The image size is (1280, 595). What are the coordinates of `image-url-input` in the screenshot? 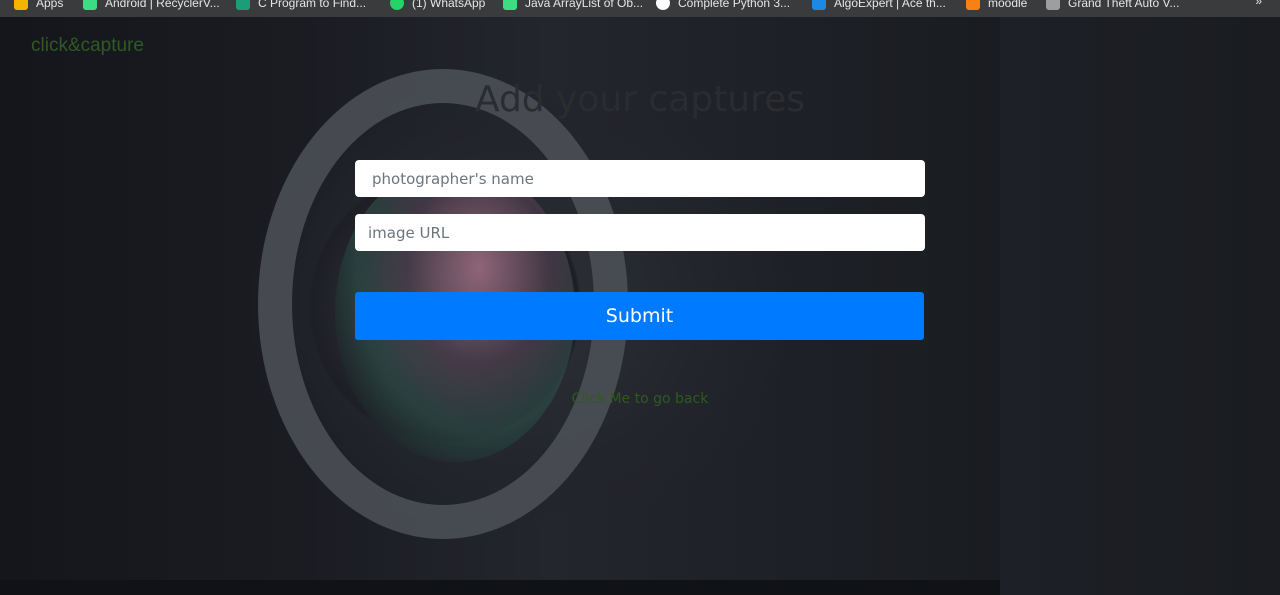 It's located at (640, 232).